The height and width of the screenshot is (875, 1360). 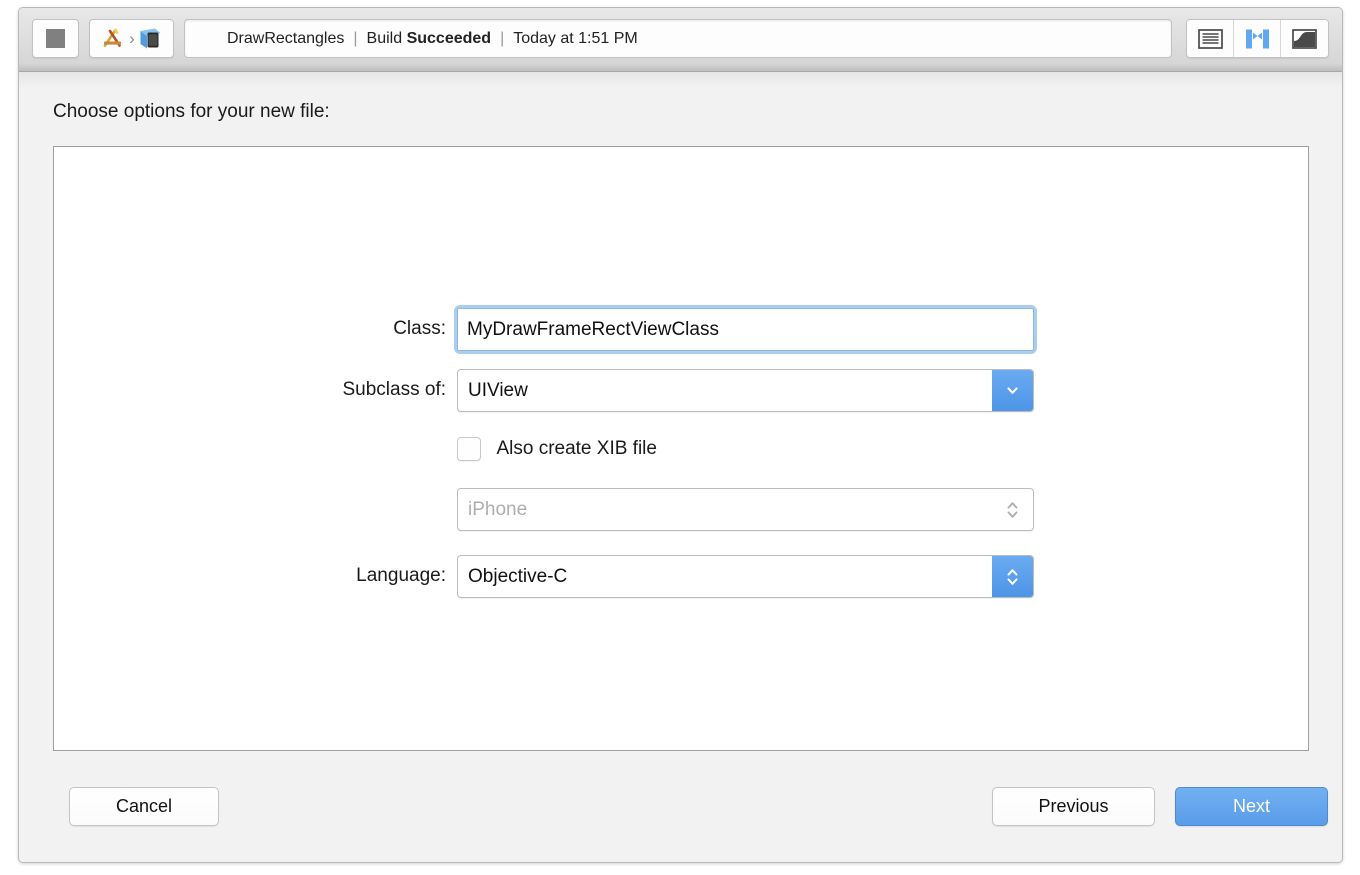 What do you see at coordinates (1073, 806) in the screenshot?
I see `previous-button: Previous` at bounding box center [1073, 806].